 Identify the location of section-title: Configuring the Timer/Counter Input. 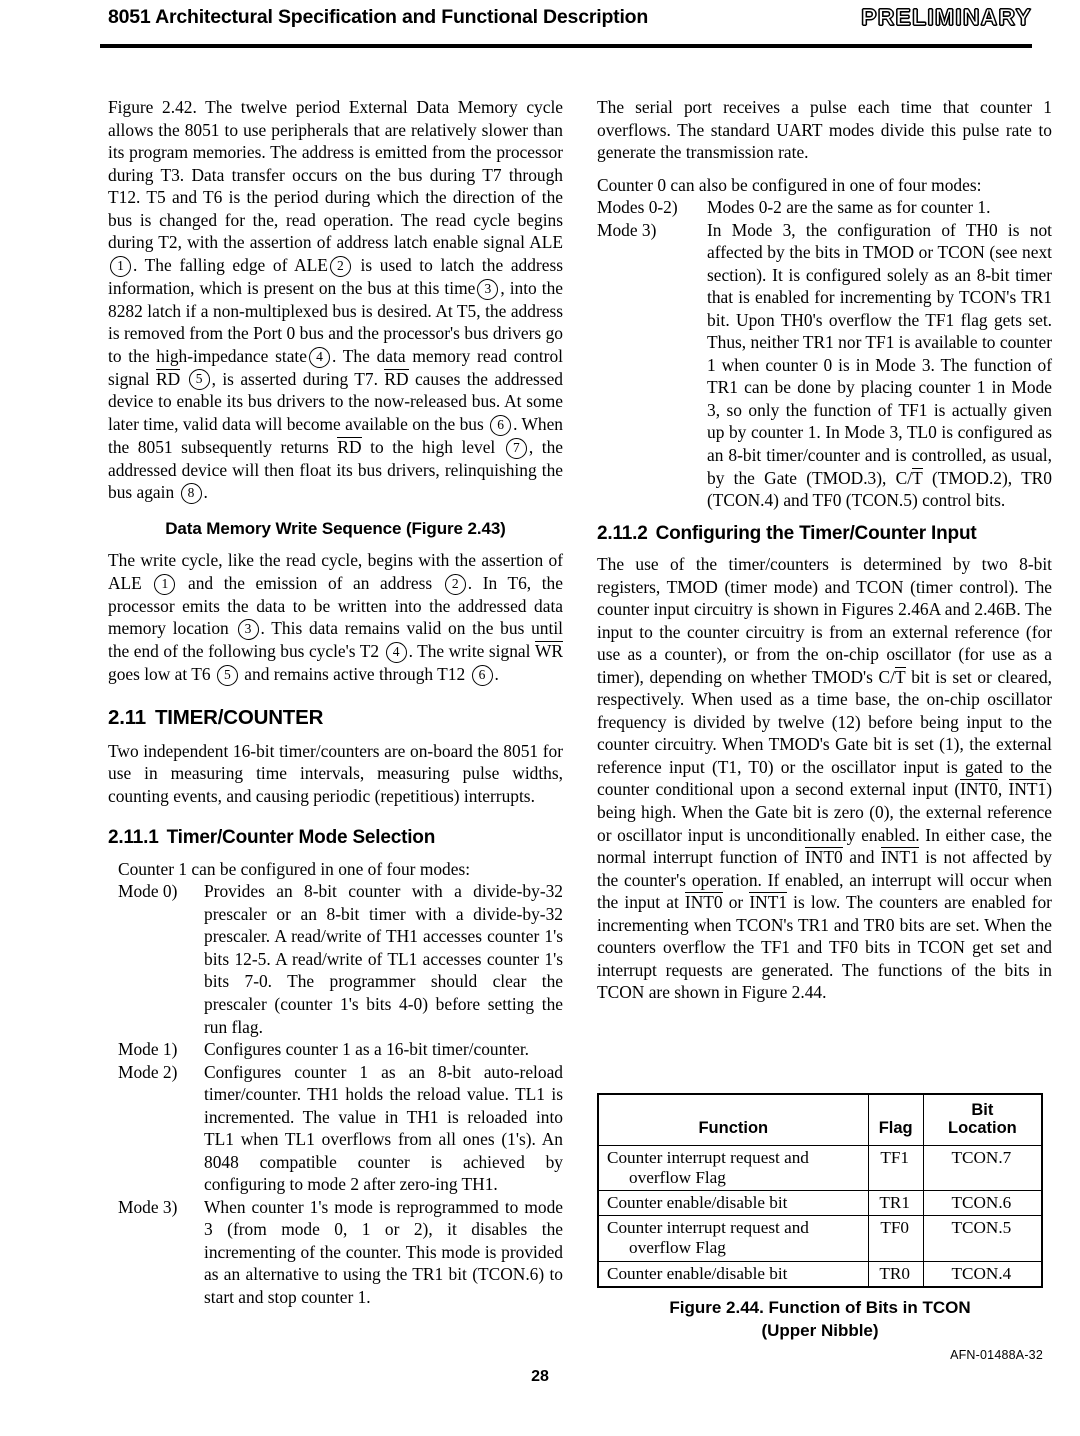
(816, 533).